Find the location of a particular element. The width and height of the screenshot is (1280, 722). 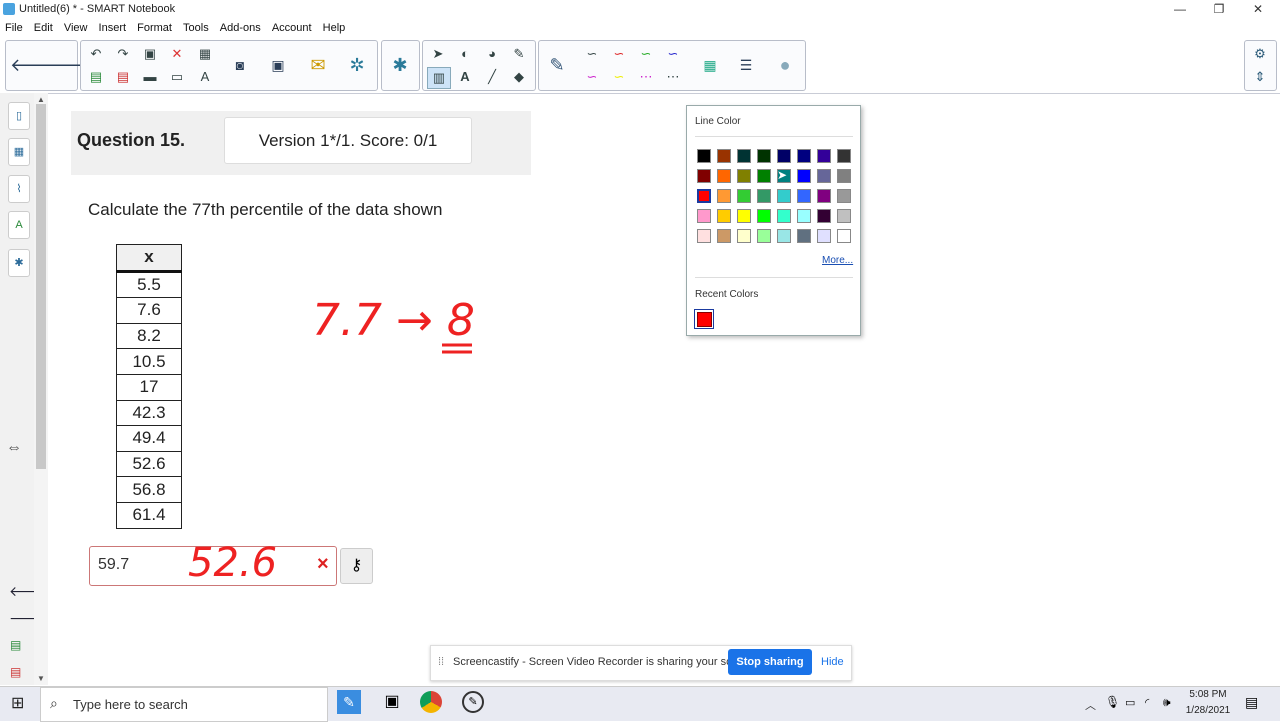

menu-account: Account is located at coordinates (292, 28).